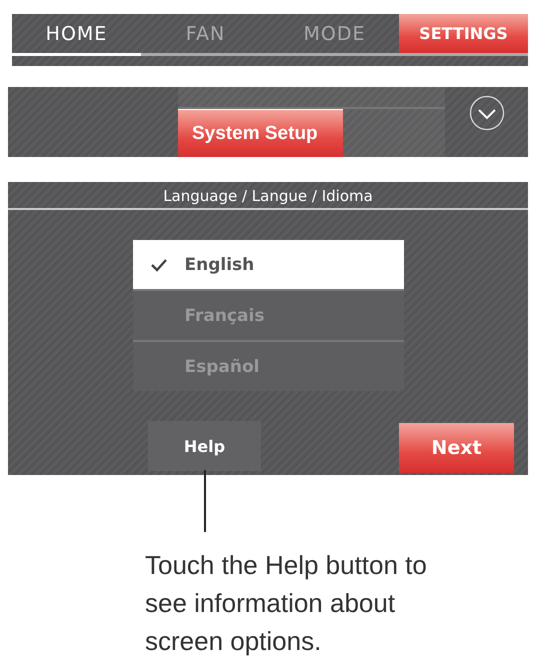 Image resolution: width=547 pixels, height=658 pixels. I want to click on tab: FAN, so click(205, 33).